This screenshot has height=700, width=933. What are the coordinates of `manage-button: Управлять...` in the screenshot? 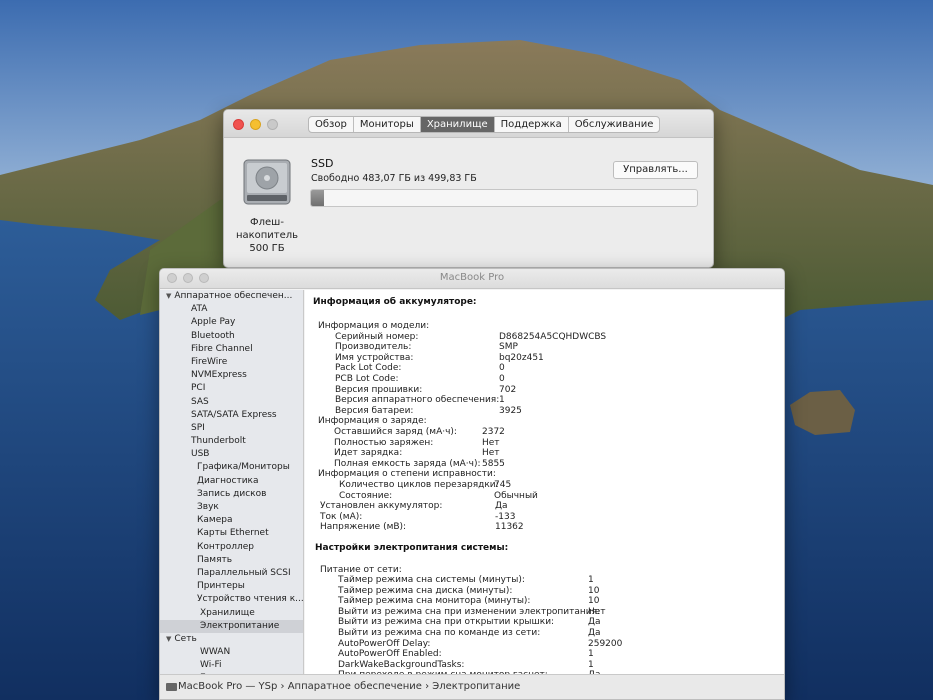 It's located at (655, 170).